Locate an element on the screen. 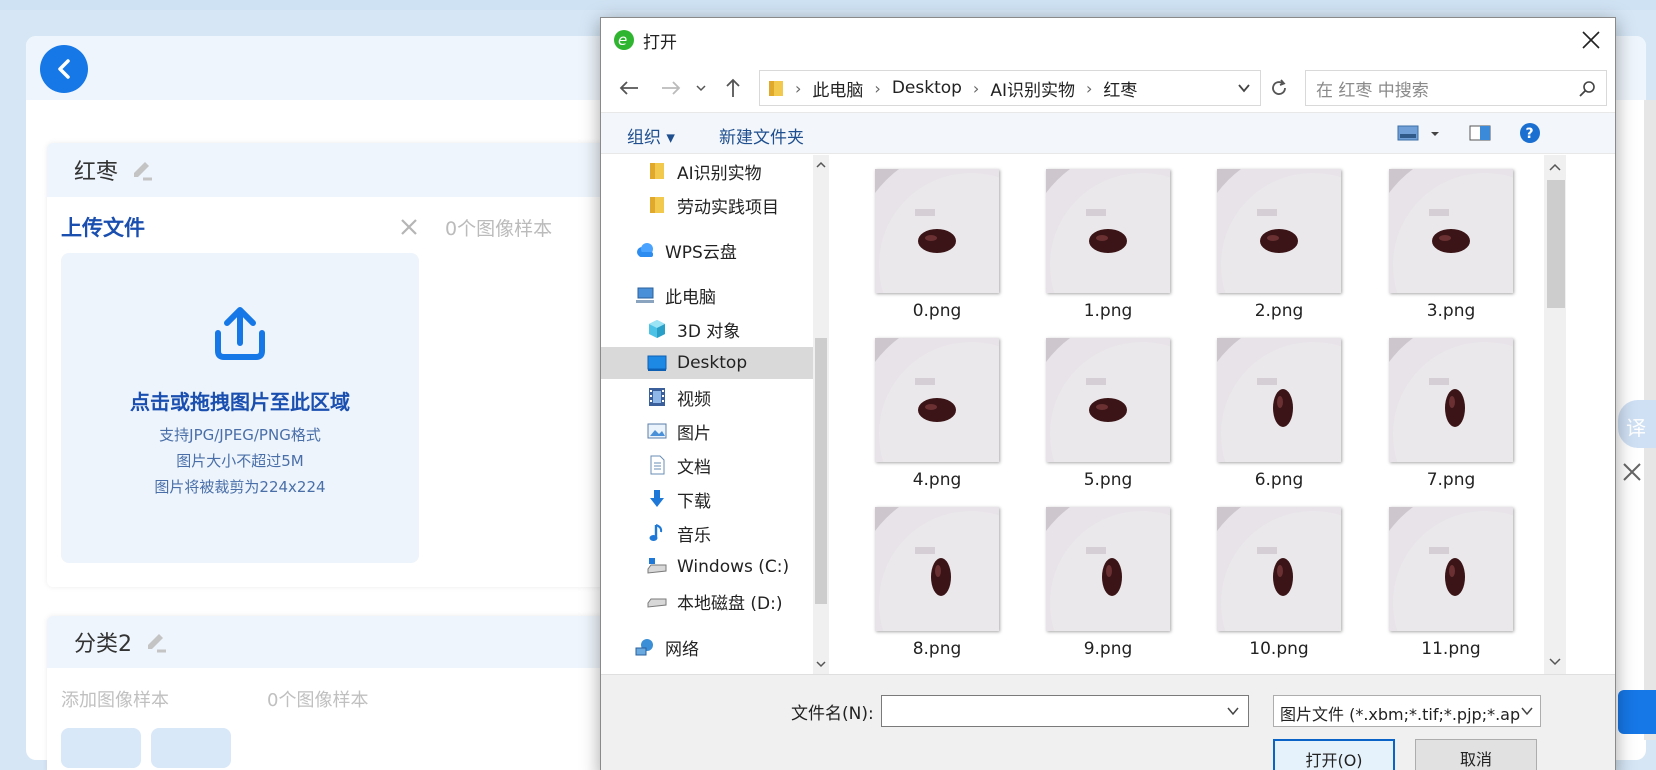 The image size is (1656, 770). open-button: 打开(O) is located at coordinates (1334, 754).